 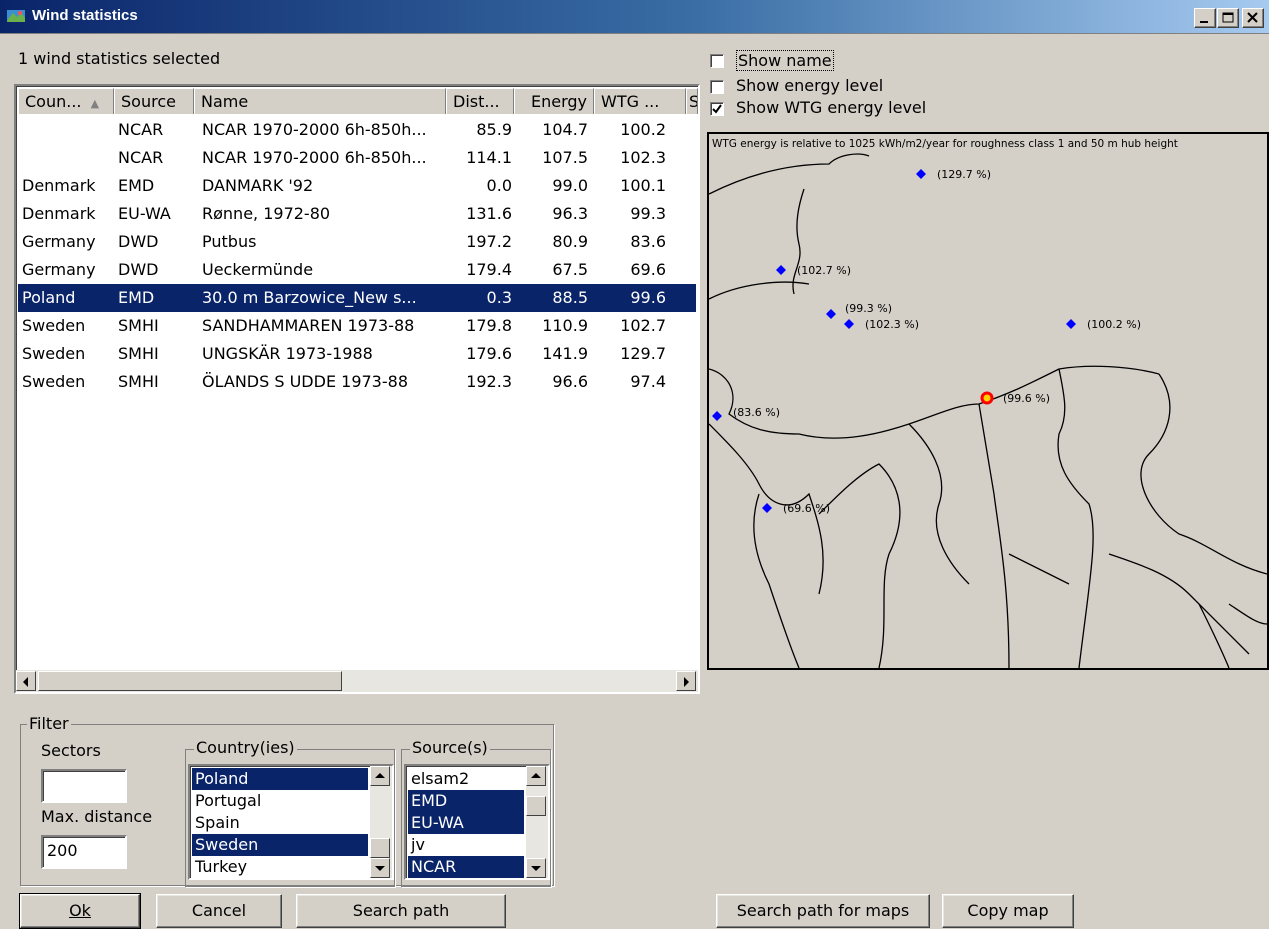 What do you see at coordinates (84, 852) in the screenshot?
I see `max-distance-input: 200` at bounding box center [84, 852].